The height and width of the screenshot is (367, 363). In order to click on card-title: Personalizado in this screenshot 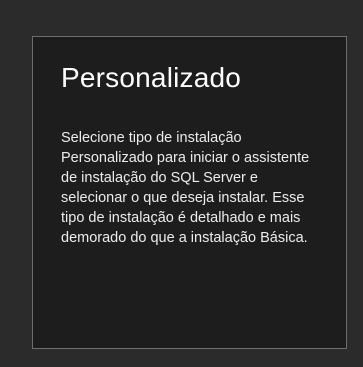, I will do `click(151, 77)`.